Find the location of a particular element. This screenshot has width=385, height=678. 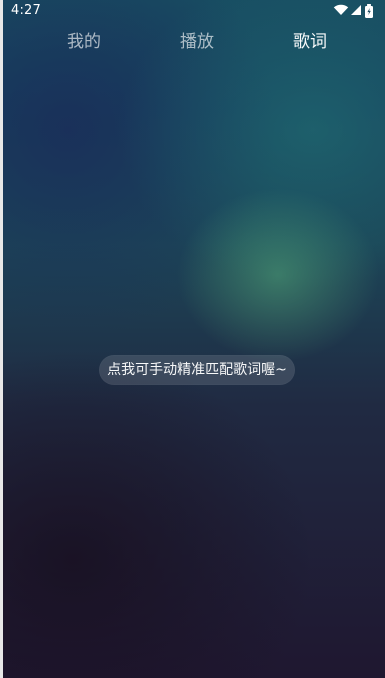

signal-icon is located at coordinates (356, 10).